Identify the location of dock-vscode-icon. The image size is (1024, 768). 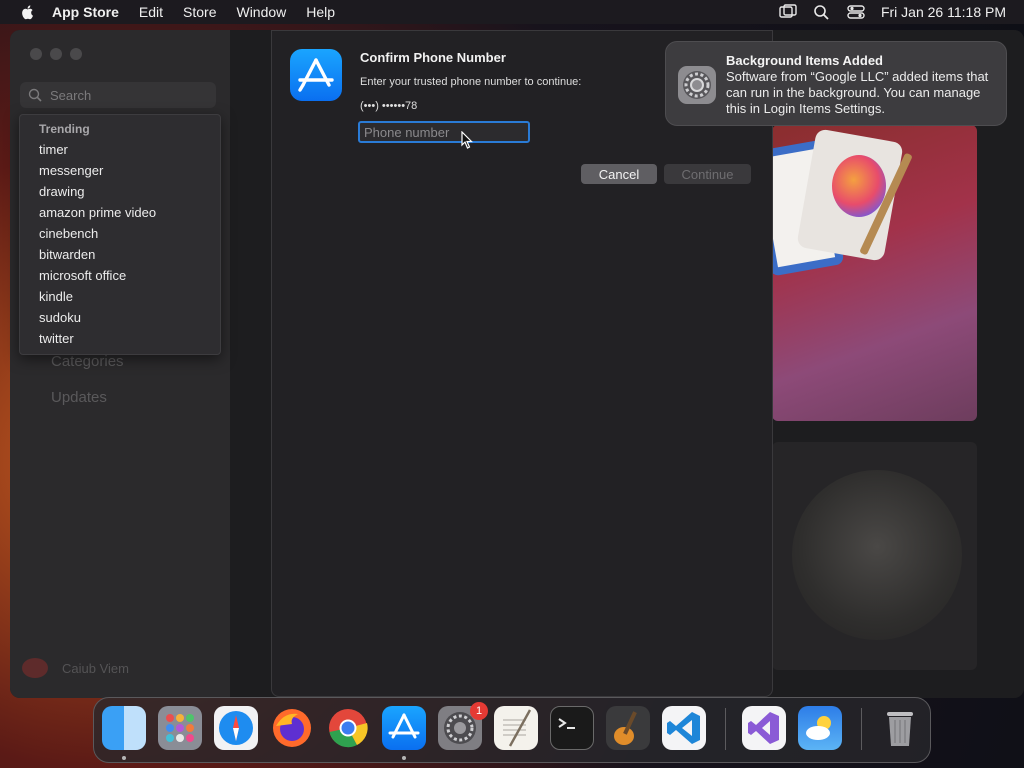
(684, 728).